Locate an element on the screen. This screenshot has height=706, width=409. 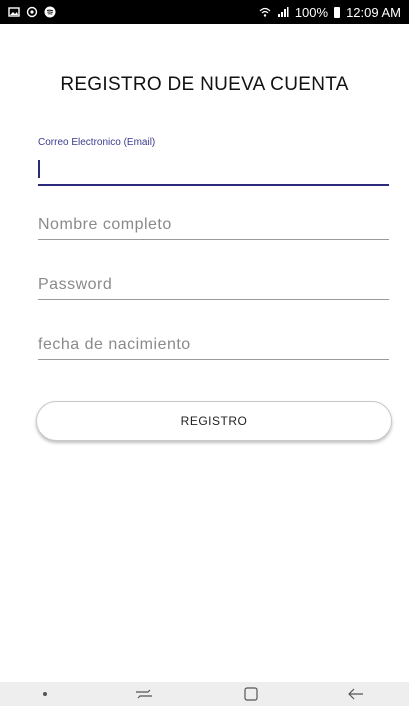
full-name-input: Nombre completo is located at coordinates (213, 227).